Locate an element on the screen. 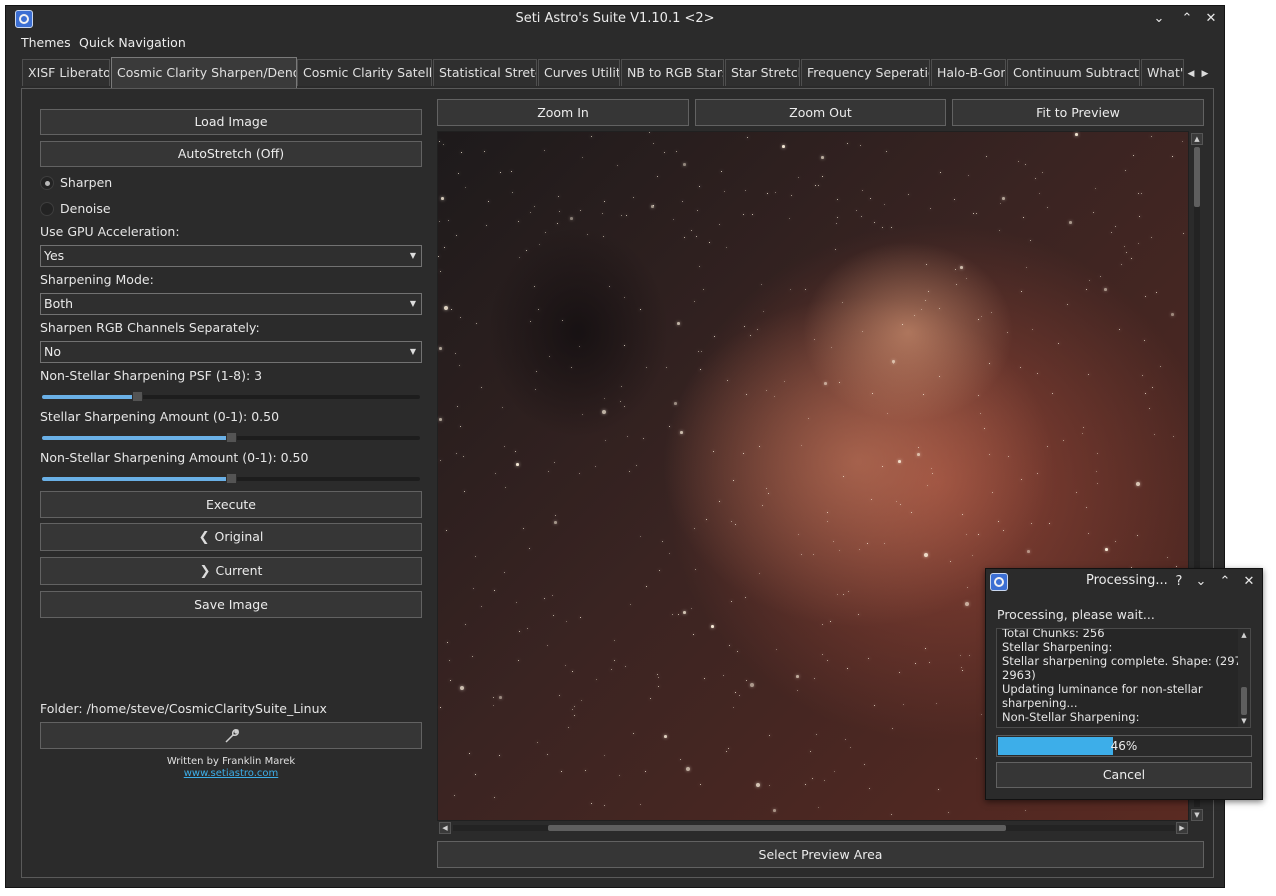 Image resolution: width=1276 pixels, height=896 pixels. tab-curves-utility: Curves Utility is located at coordinates (579, 72).